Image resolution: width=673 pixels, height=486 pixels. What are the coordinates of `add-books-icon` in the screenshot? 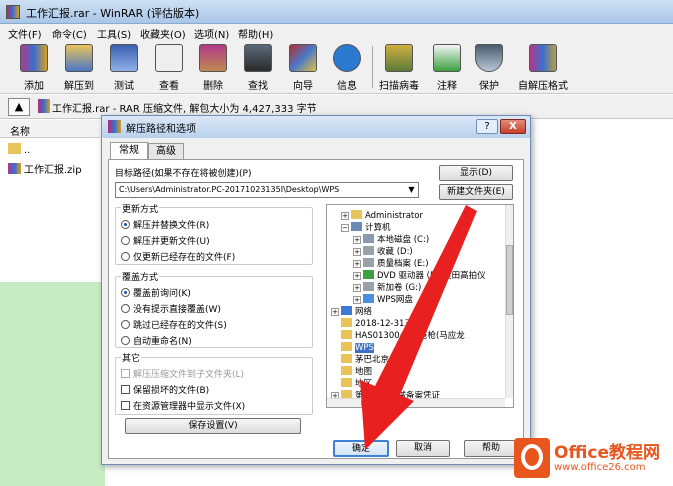 It's located at (34, 58).